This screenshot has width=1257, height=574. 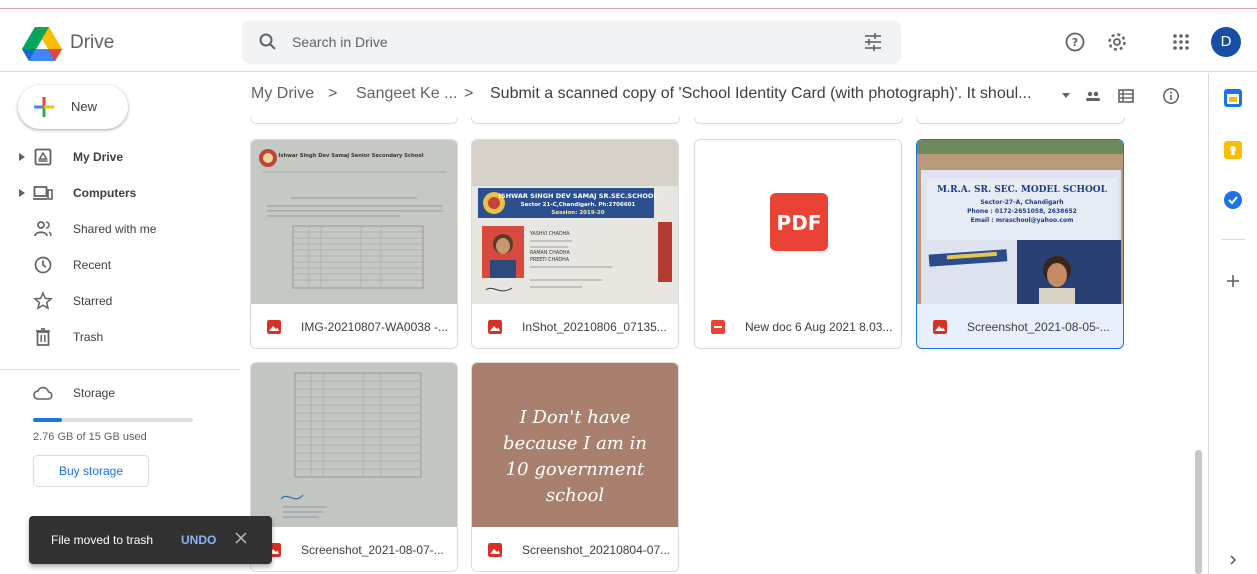 What do you see at coordinates (84, 106) in the screenshot?
I see `new-button-label: New` at bounding box center [84, 106].